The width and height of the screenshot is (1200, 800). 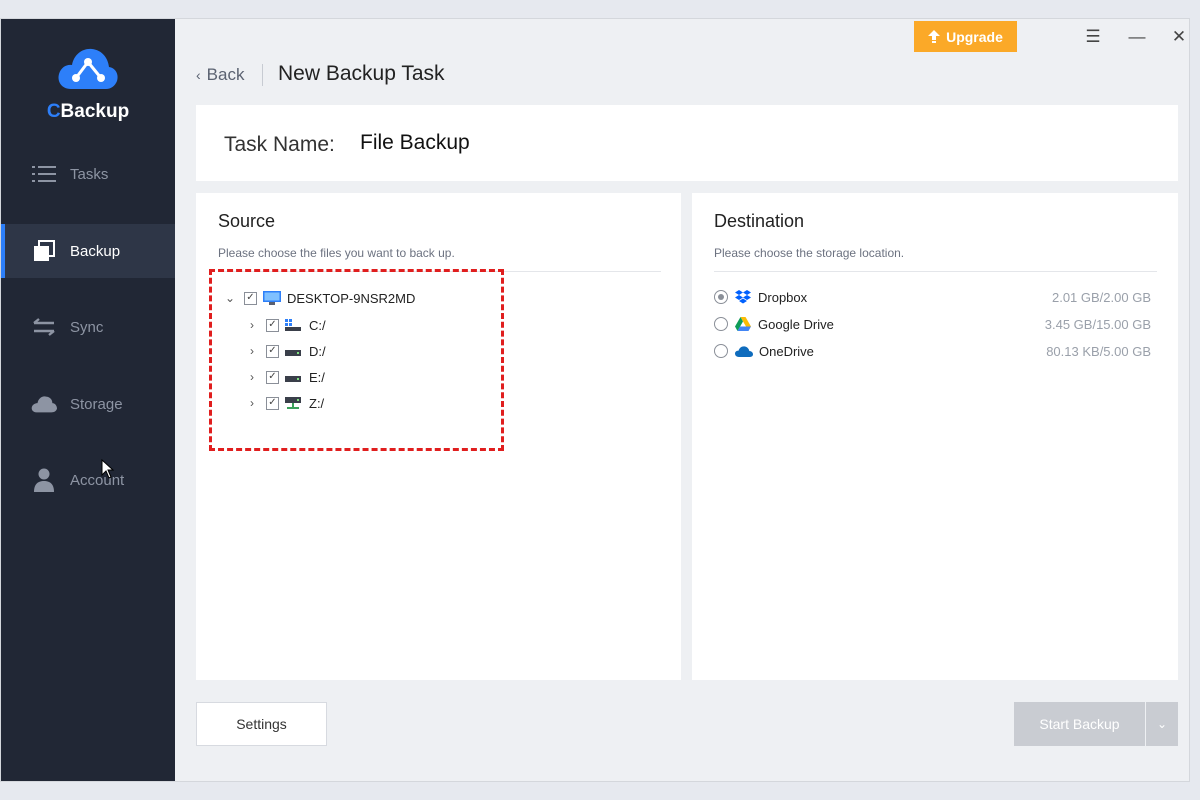 I want to click on user-icon, so click(x=44, y=480).